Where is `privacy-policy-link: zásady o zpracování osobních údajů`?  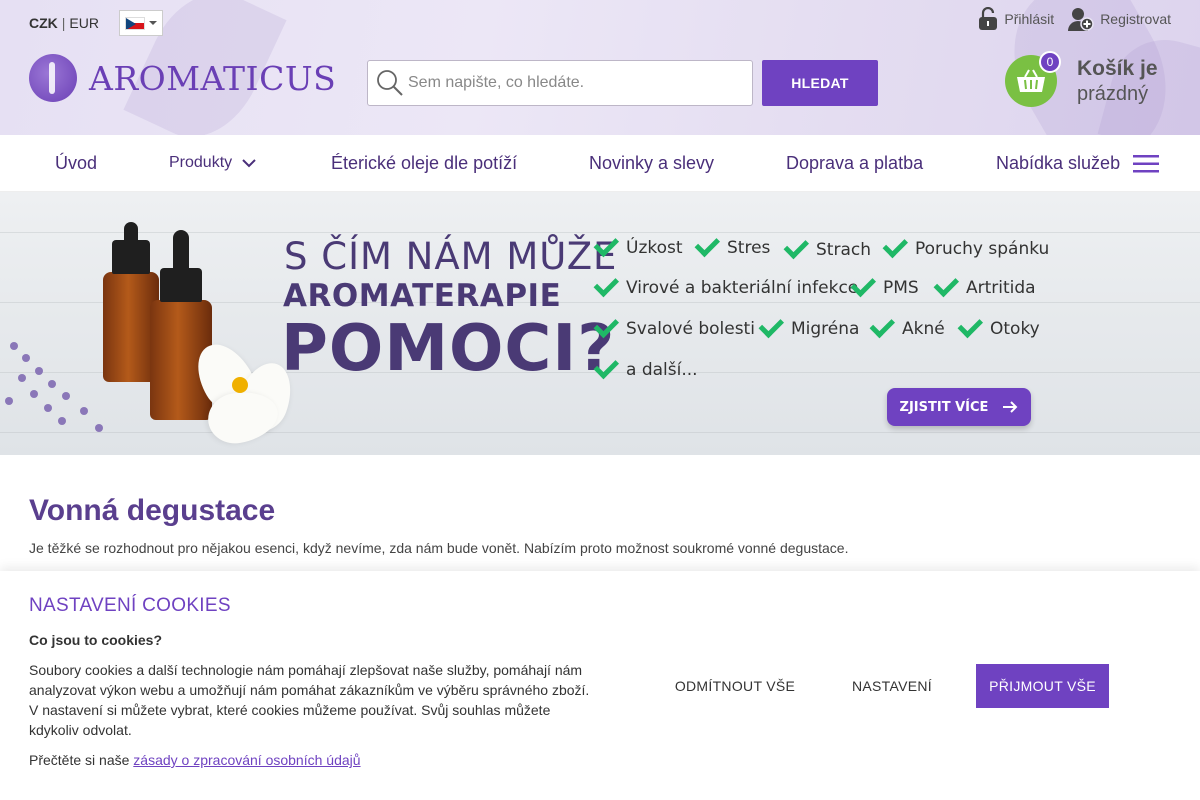 privacy-policy-link: zásady o zpracování osobních údajů is located at coordinates (246, 760).